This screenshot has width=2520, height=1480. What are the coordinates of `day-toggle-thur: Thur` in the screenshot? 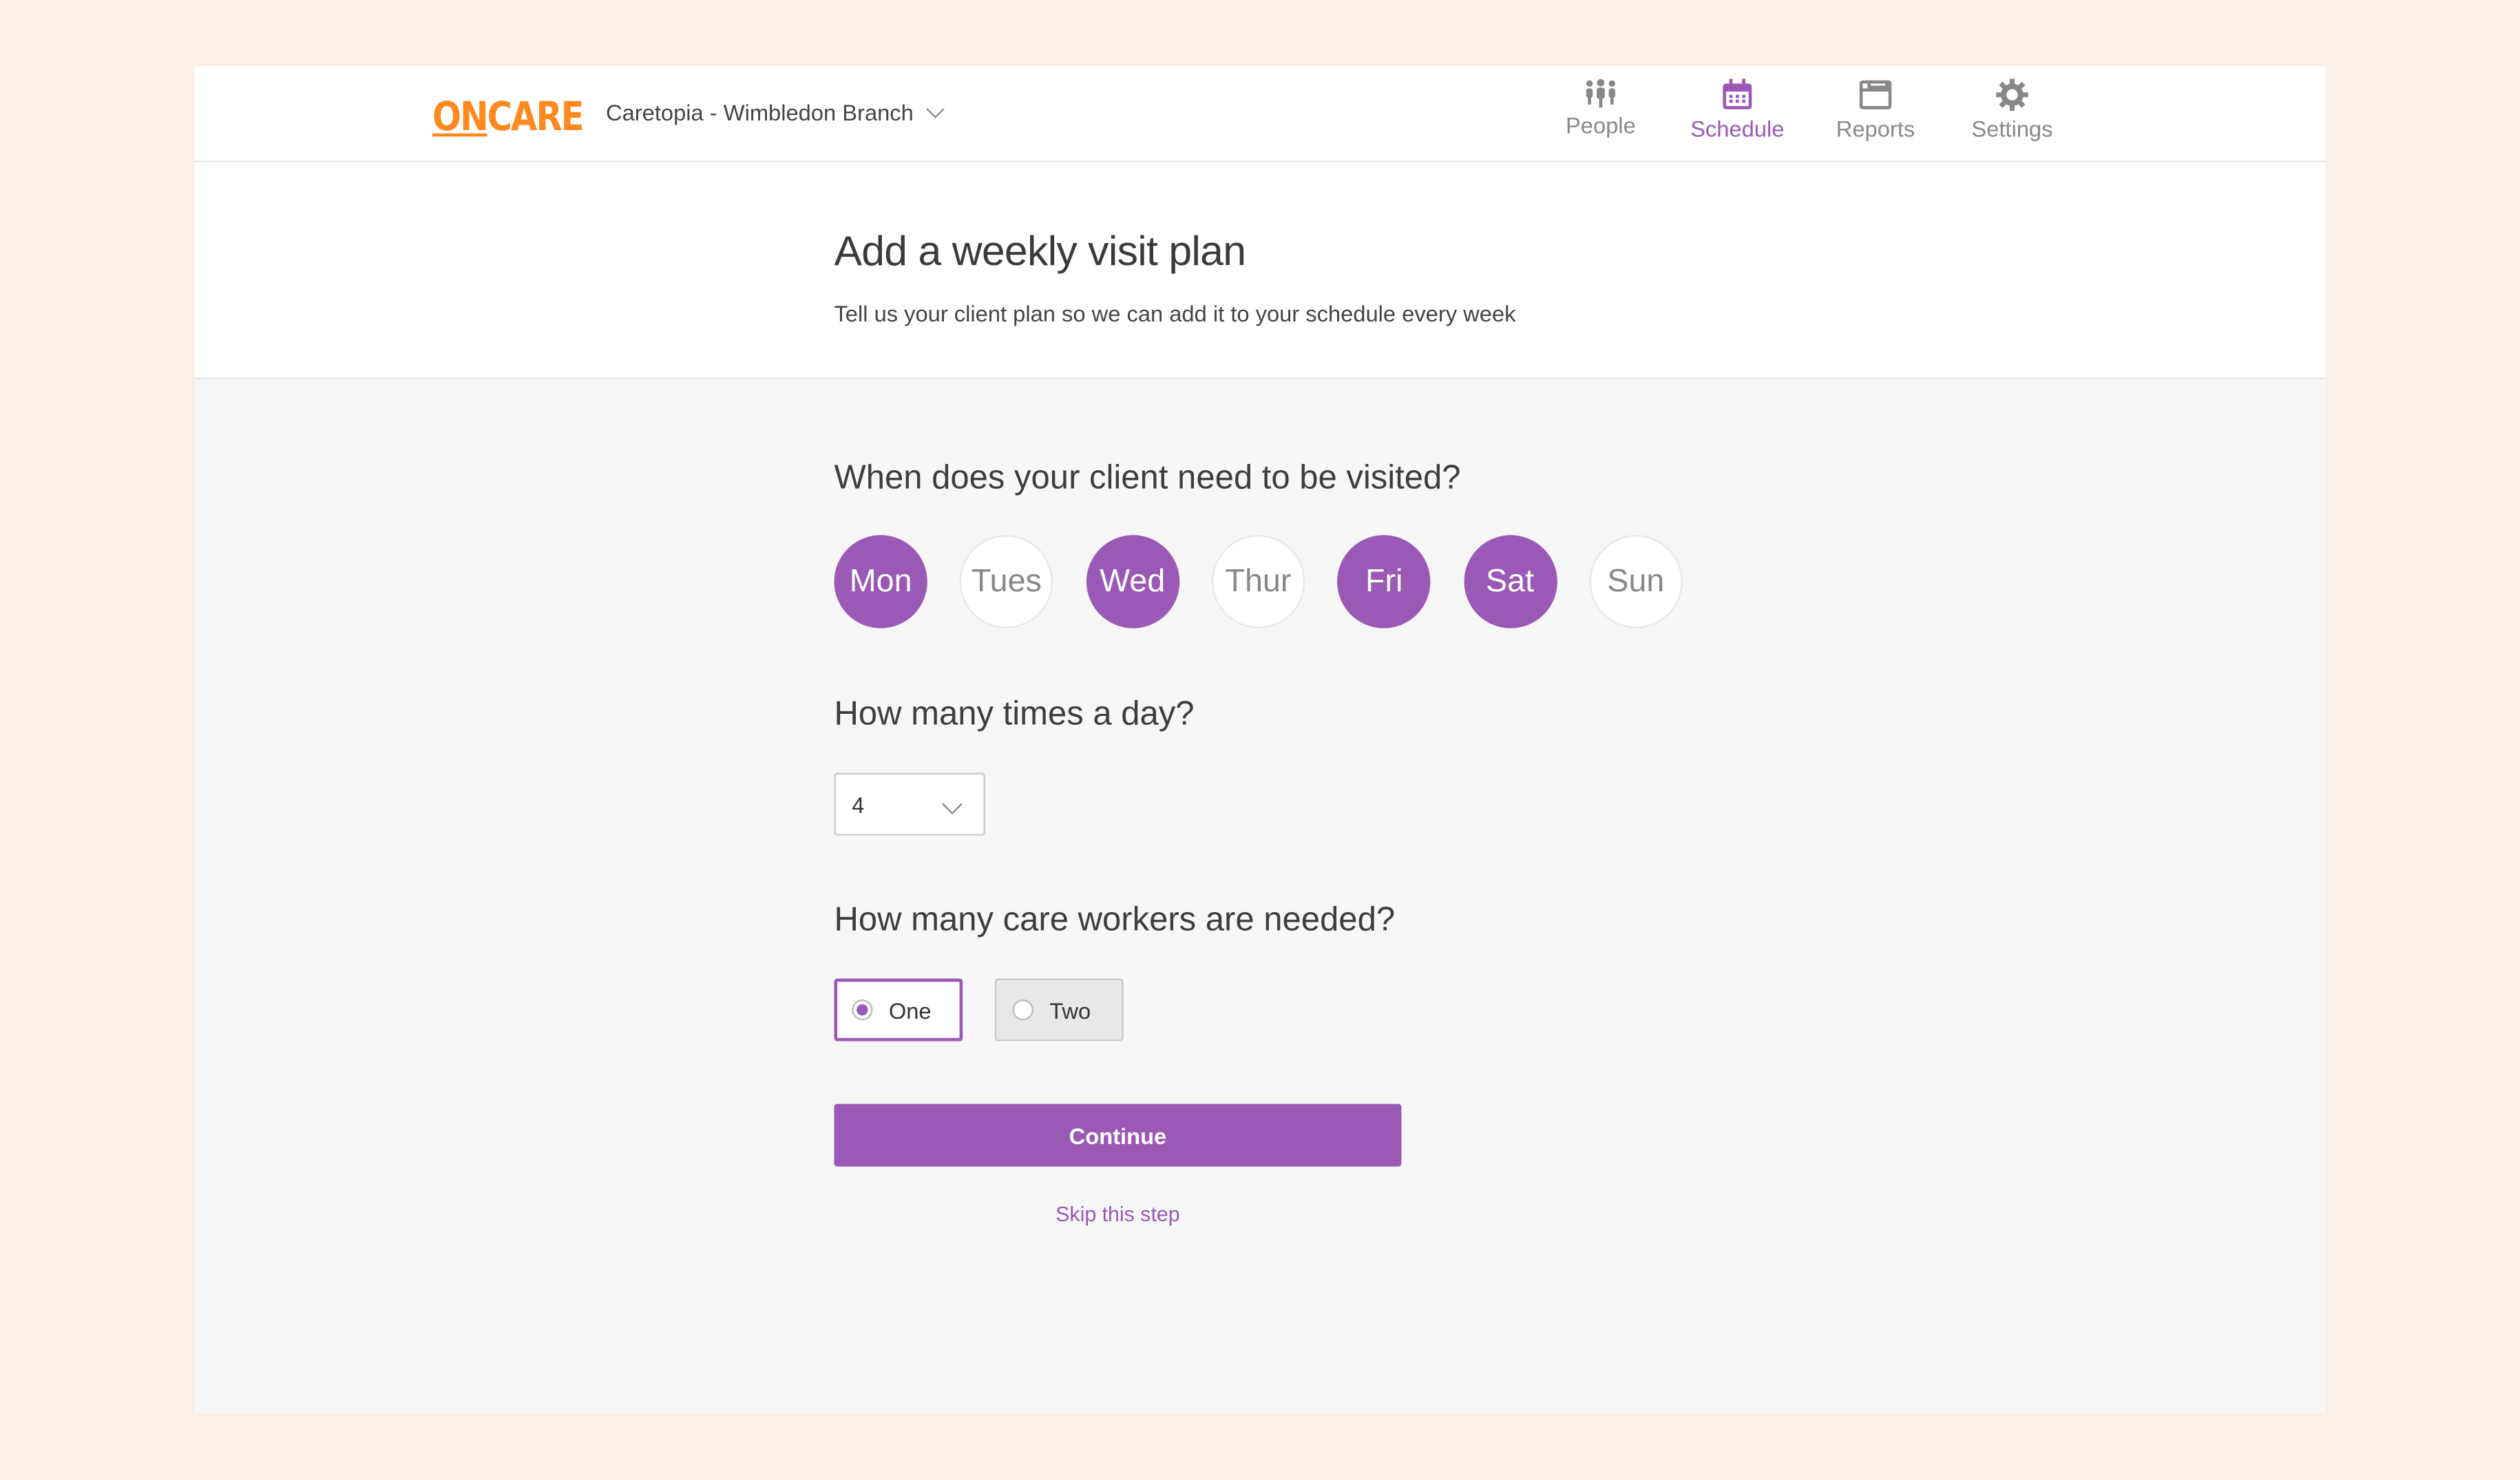 It's located at (1258, 581).